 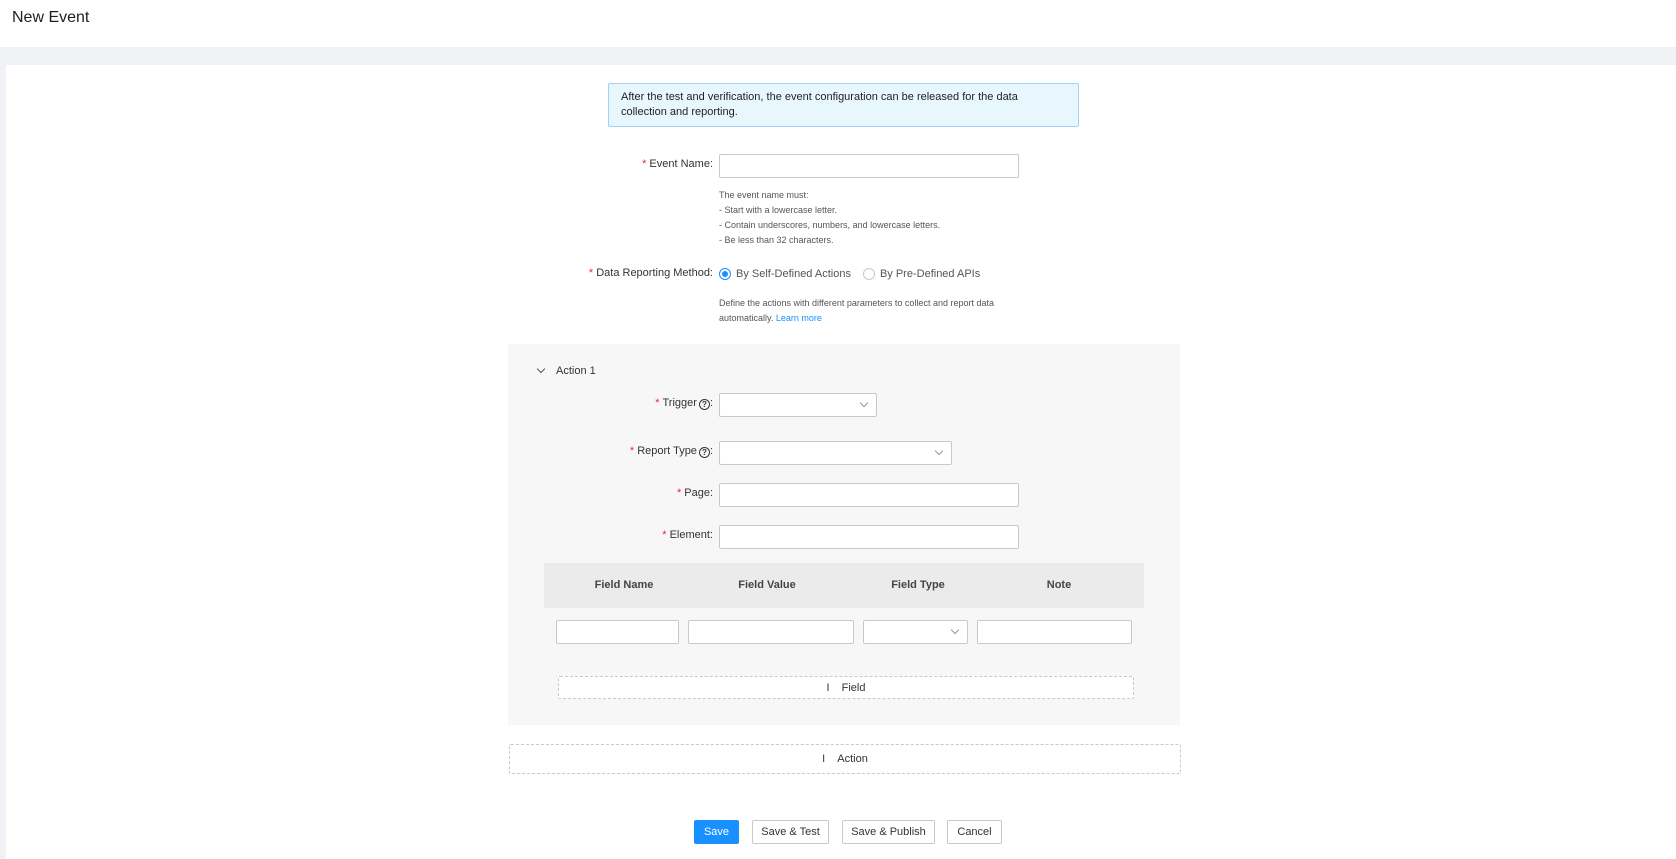 I want to click on reporting-method-label: * Data Reporting Method:, so click(x=650, y=273).